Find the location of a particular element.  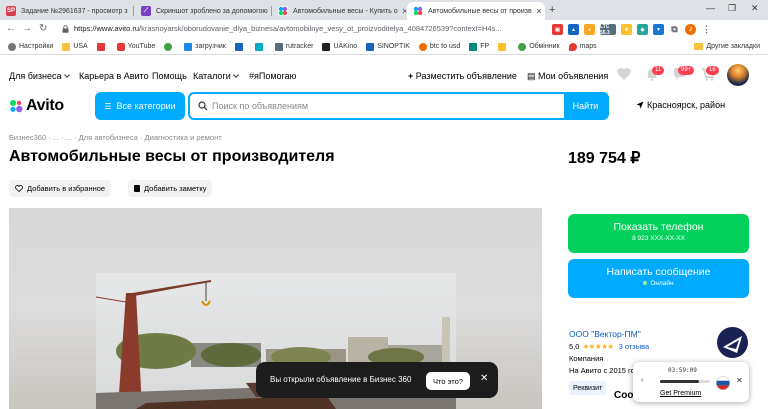

back-icon: ← is located at coordinates (11, 28).